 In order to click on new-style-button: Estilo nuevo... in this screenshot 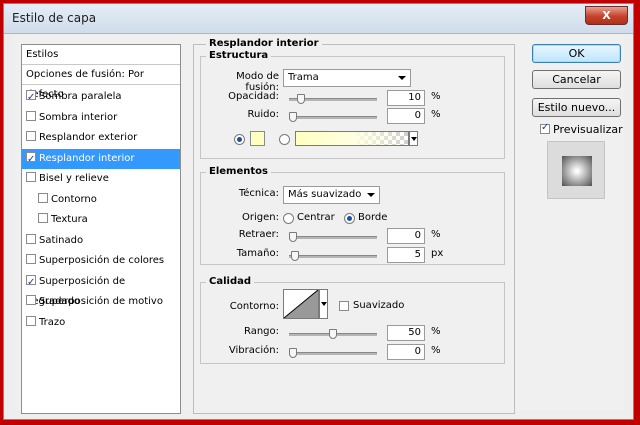, I will do `click(576, 107)`.